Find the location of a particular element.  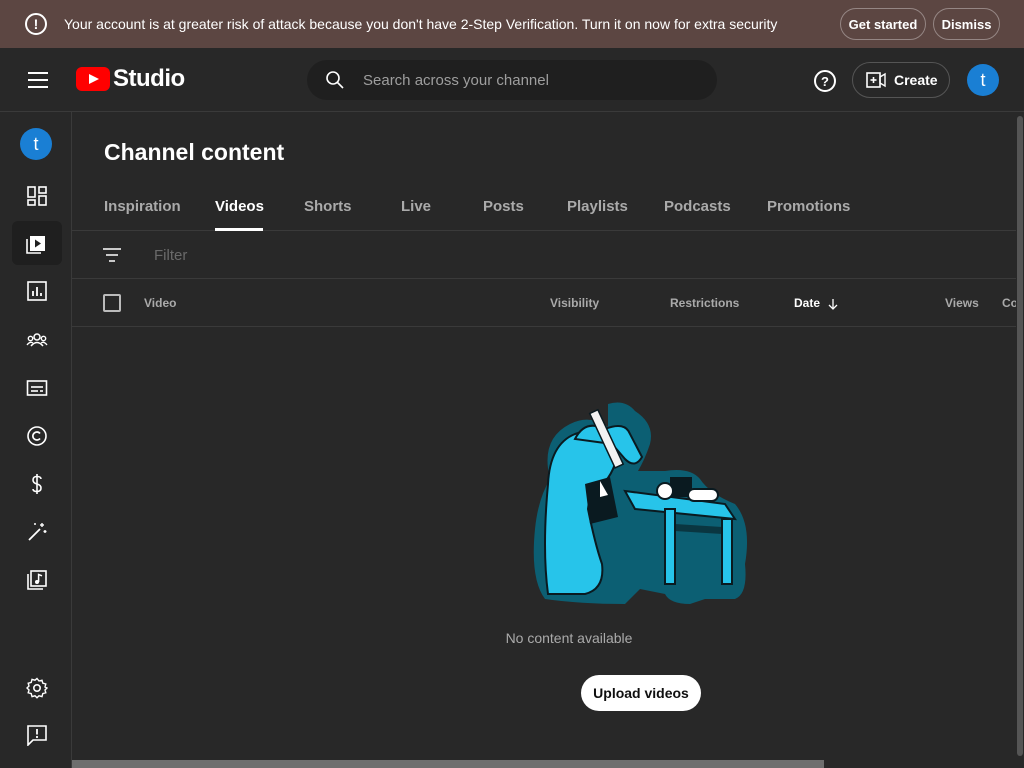

sidebar-item-content is located at coordinates (37, 243).